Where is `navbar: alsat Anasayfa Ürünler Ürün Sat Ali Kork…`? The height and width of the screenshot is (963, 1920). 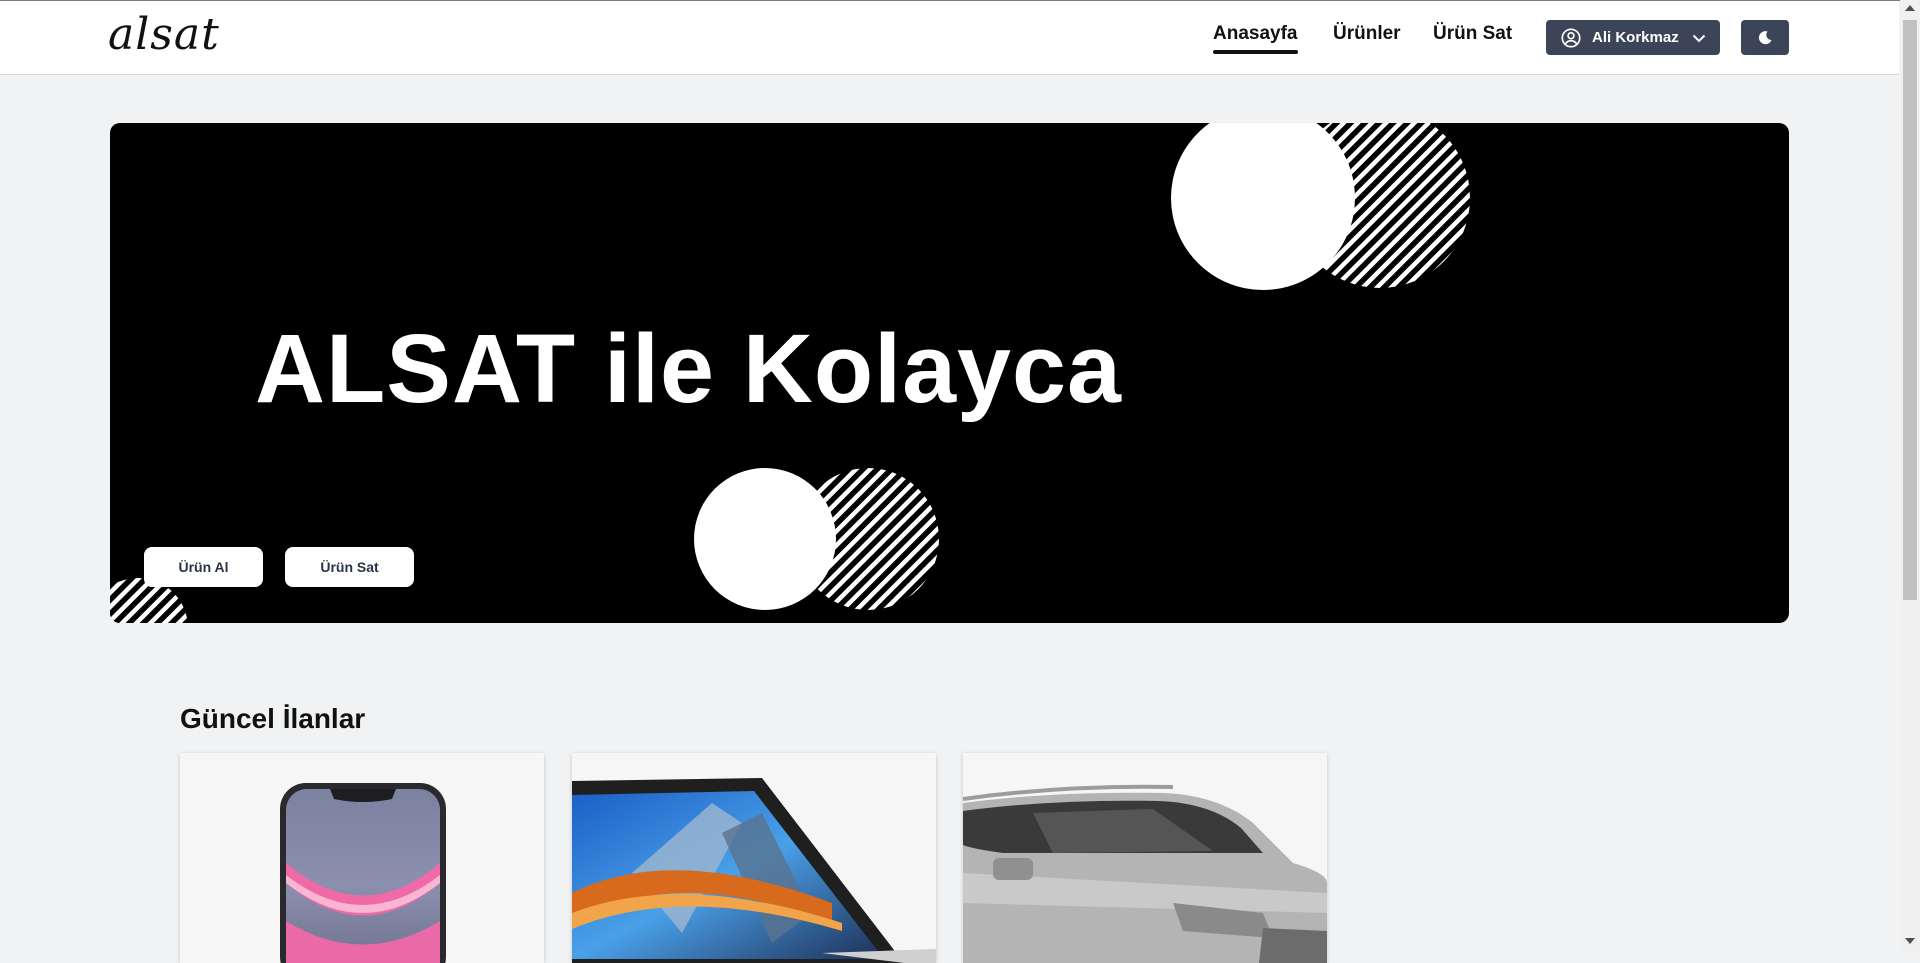
navbar: alsat Anasayfa Ürünler Ürün Sat Ali Kork… is located at coordinates (949, 38).